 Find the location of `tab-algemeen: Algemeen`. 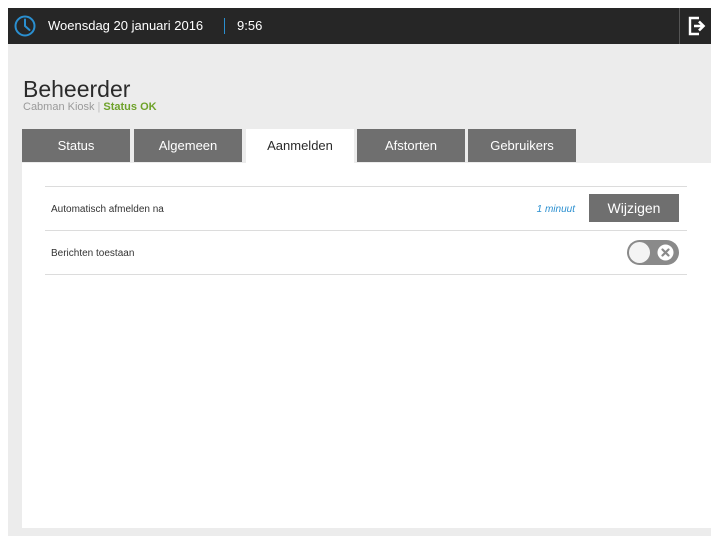

tab-algemeen: Algemeen is located at coordinates (188, 145).